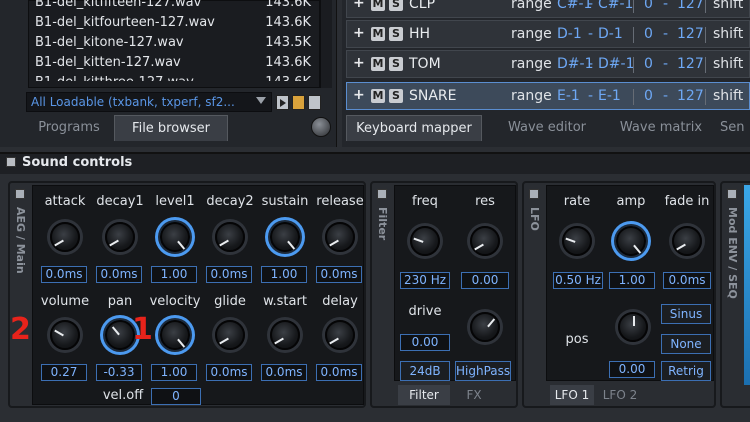 The height and width of the screenshot is (422, 750). I want to click on tab-filter: Filter, so click(424, 395).